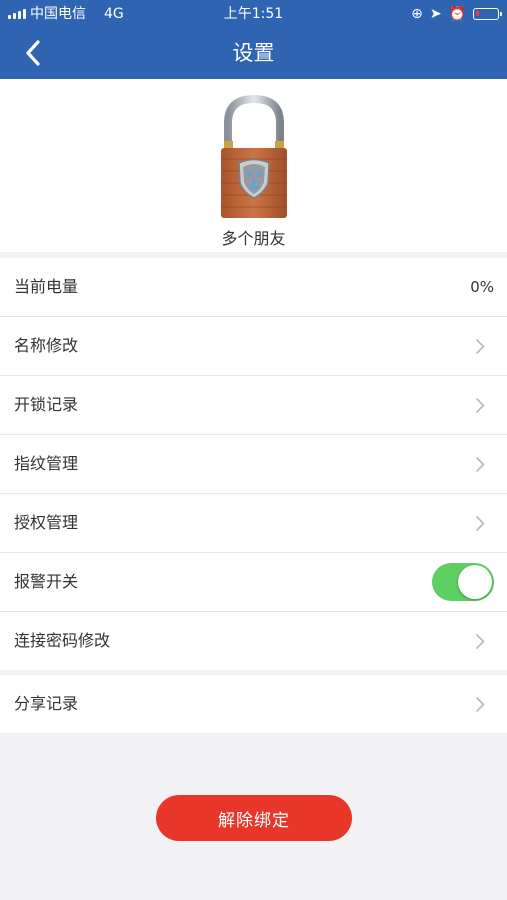 This screenshot has height=900, width=507. Describe the element at coordinates (475, 582) in the screenshot. I see `toggle-knob` at that location.